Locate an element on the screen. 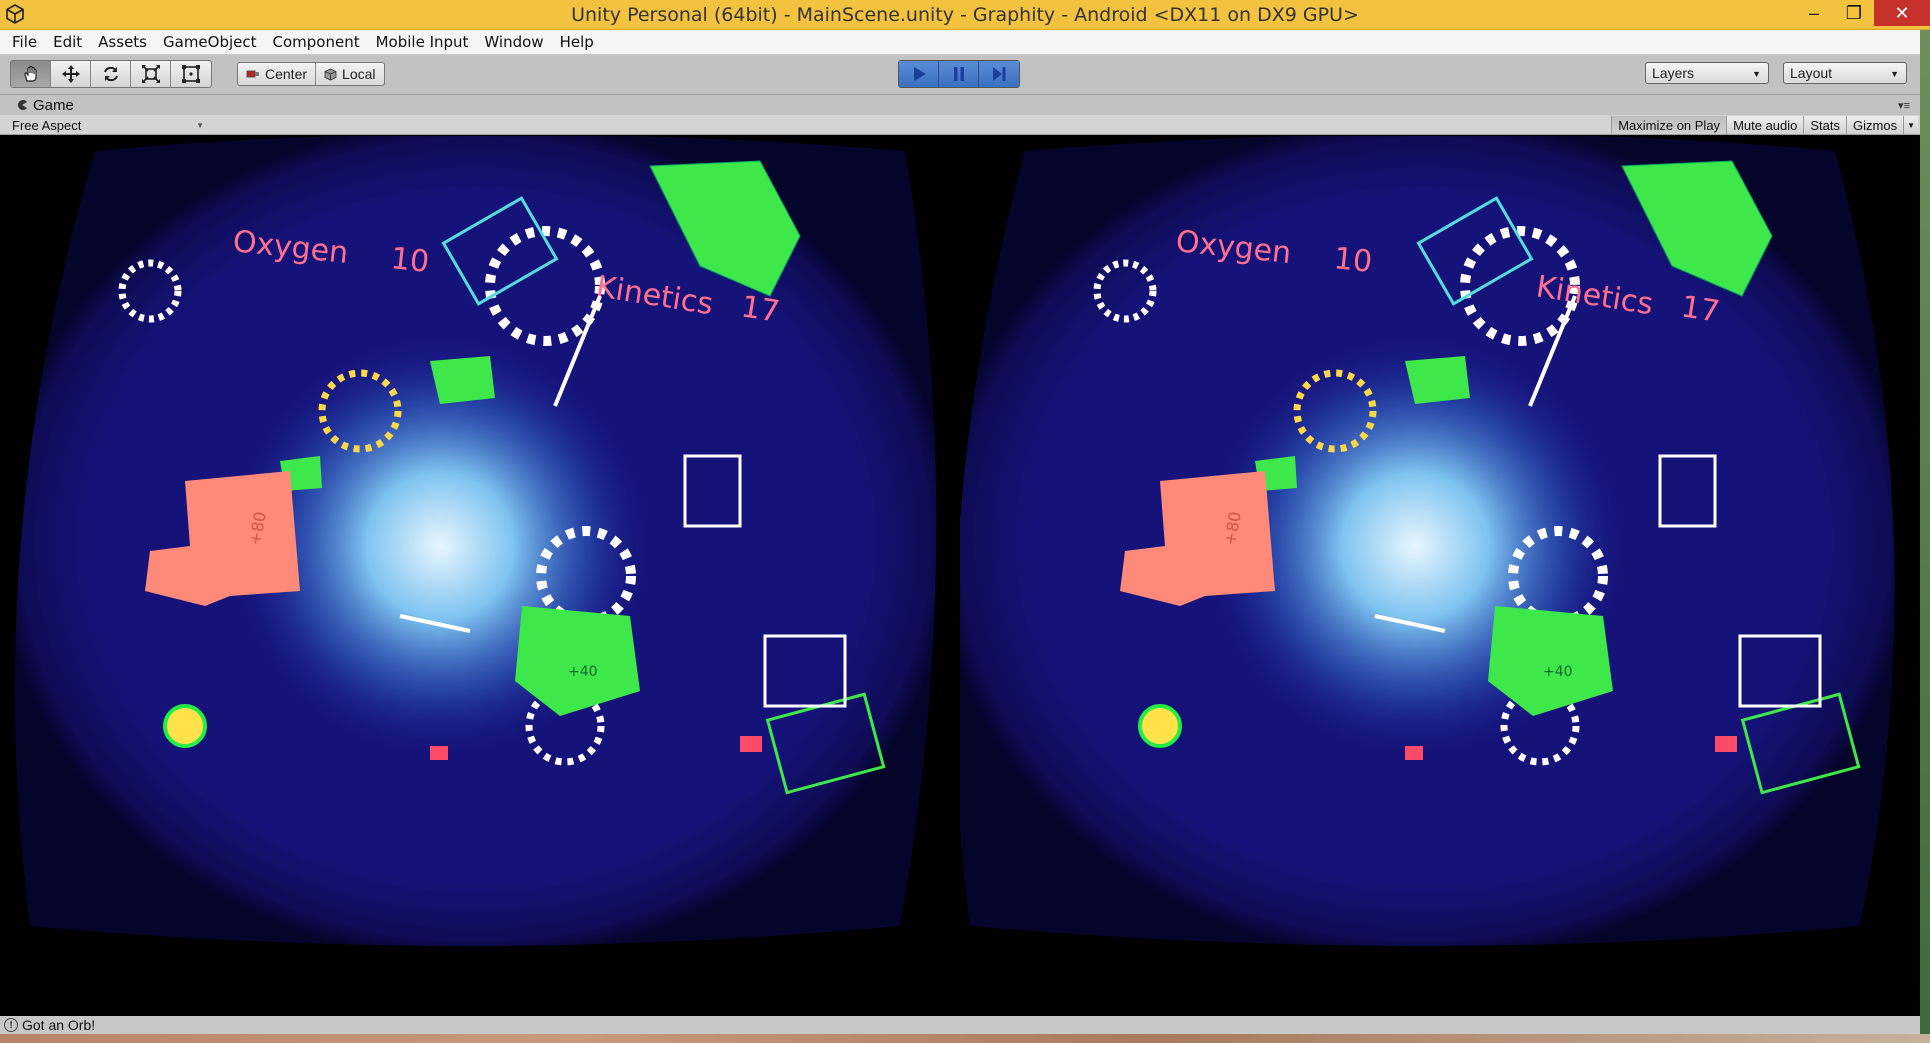 Image resolution: width=1930 pixels, height=1043 pixels. close-button: ✕ is located at coordinates (1902, 13).